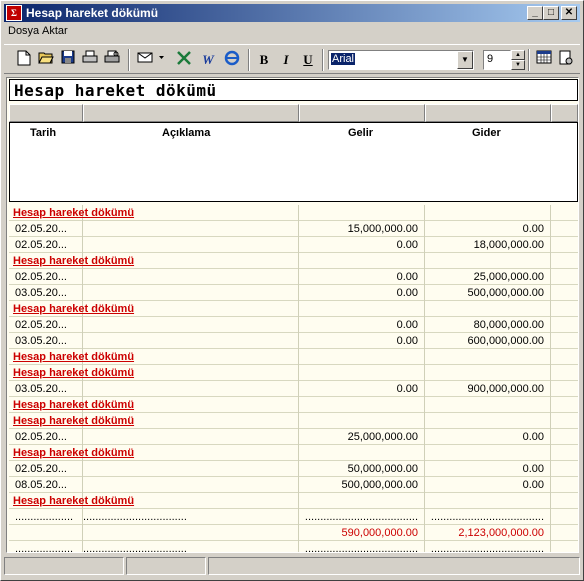 The width and height of the screenshot is (584, 581). I want to click on title-bar: Σ Hesap hareket dökümü _ □ ✕, so click(292, 13).